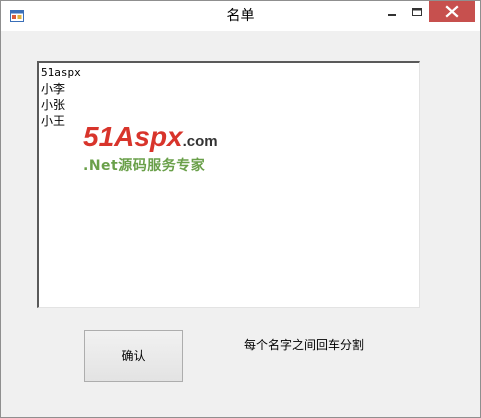 Image resolution: width=481 pixels, height=418 pixels. What do you see at coordinates (240, 16) in the screenshot?
I see `title-bar: 名单` at bounding box center [240, 16].